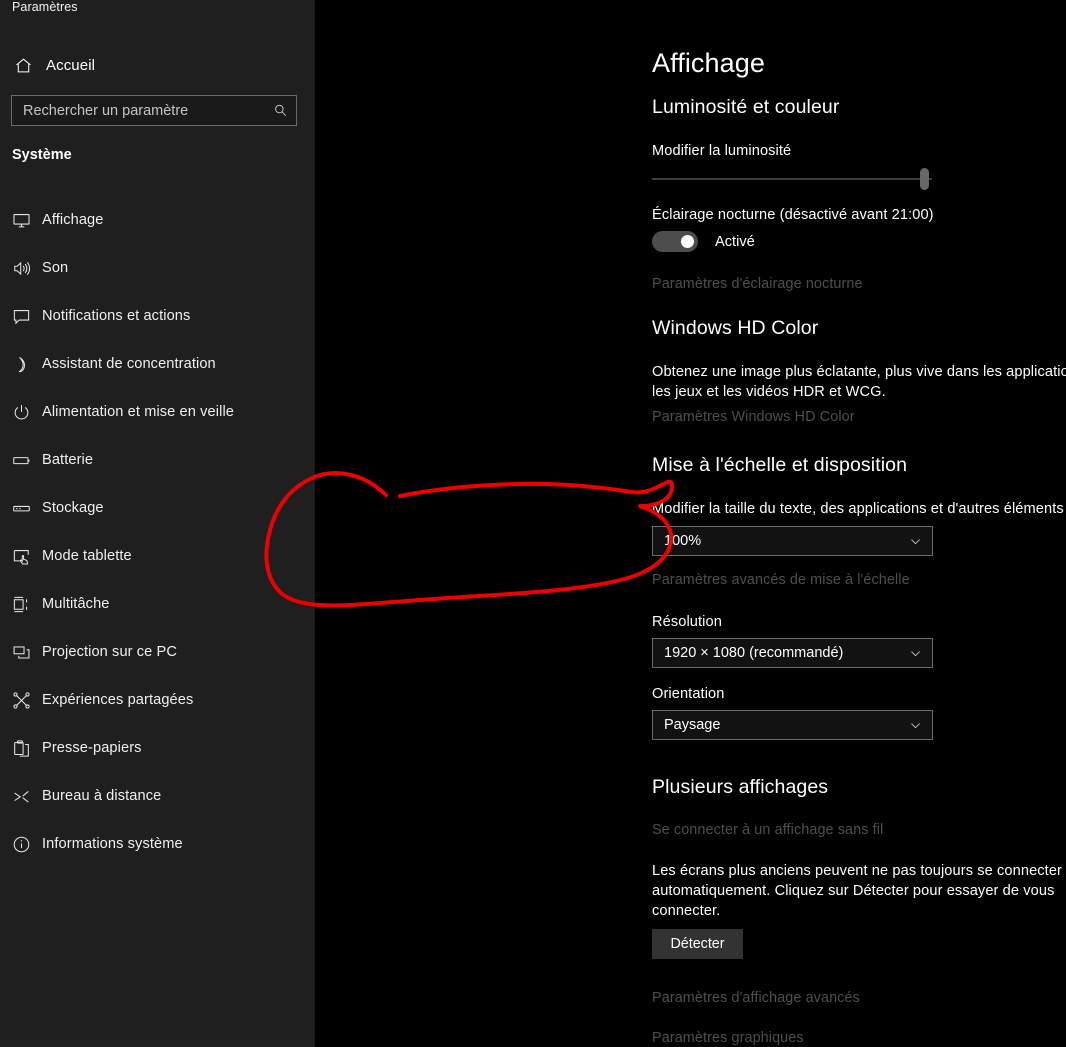 The image size is (1066, 1047). I want to click on battery-icon, so click(21, 460).